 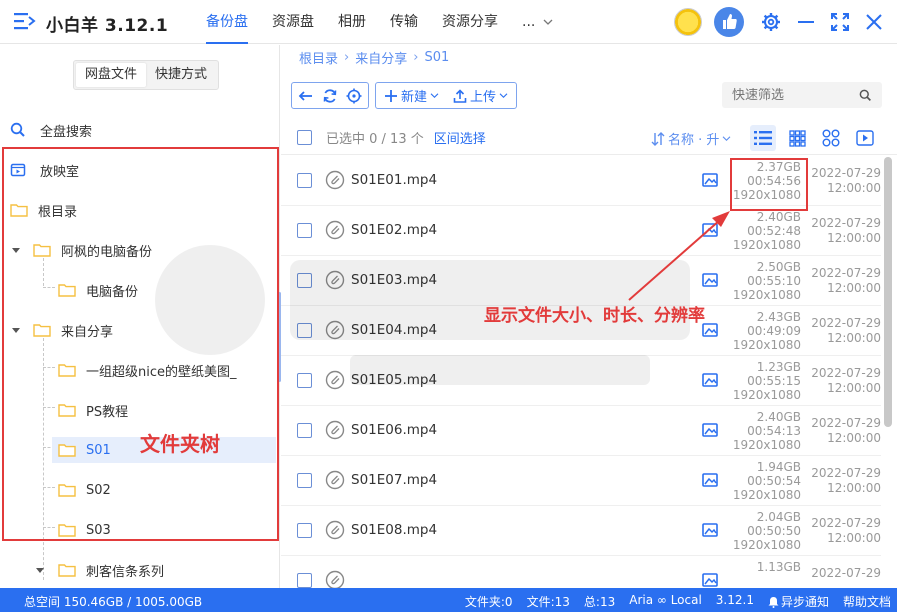 What do you see at coordinates (318, 57) in the screenshot?
I see `breadcrumb-item-root: 根目录` at bounding box center [318, 57].